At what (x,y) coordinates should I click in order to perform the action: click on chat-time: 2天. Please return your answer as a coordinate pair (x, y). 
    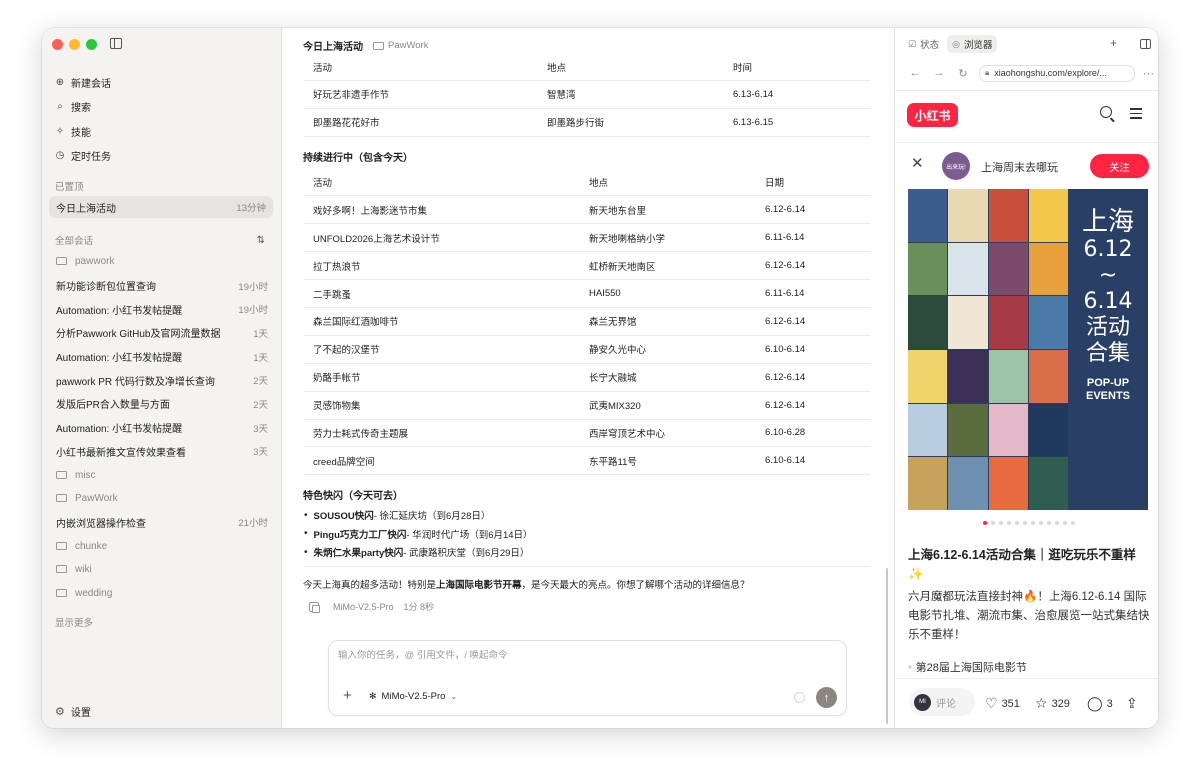
    Looking at the image, I should click on (260, 405).